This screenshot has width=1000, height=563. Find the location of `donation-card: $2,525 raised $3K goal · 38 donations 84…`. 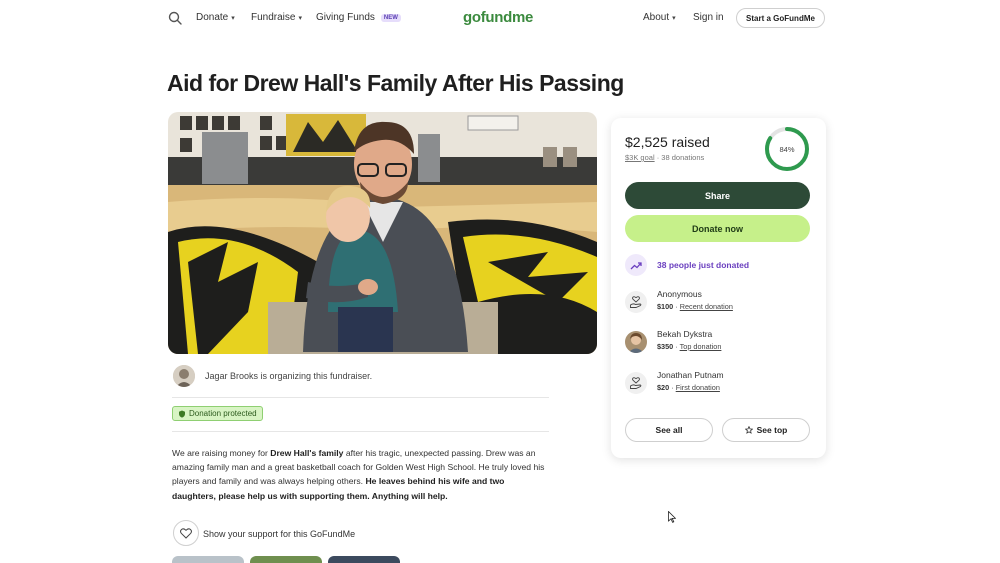

donation-card: $2,525 raised $3K goal · 38 donations 84… is located at coordinates (718, 288).